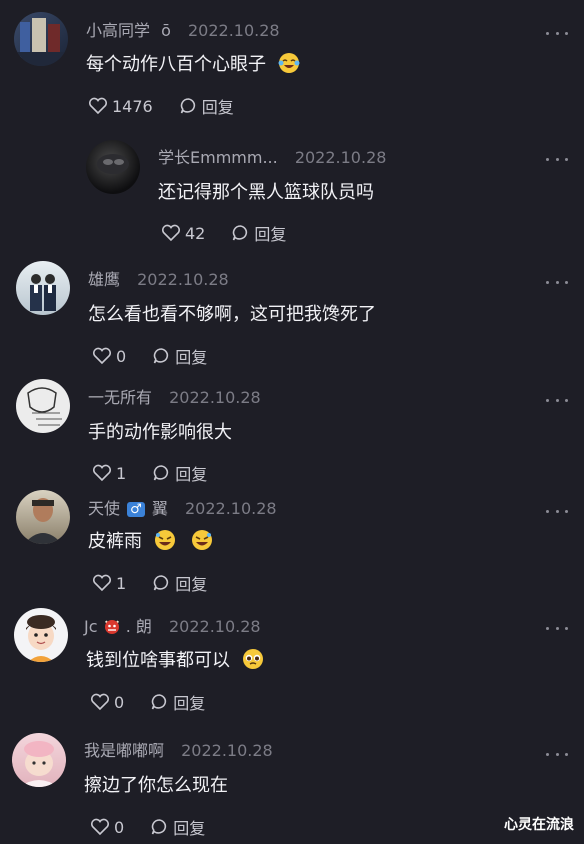 This screenshot has width=584, height=844. Describe the element at coordinates (292, 663) in the screenshot. I see `comment-item: Jc . 朗 2022.10.28 钱到位啥事都可以 0 回复` at that location.